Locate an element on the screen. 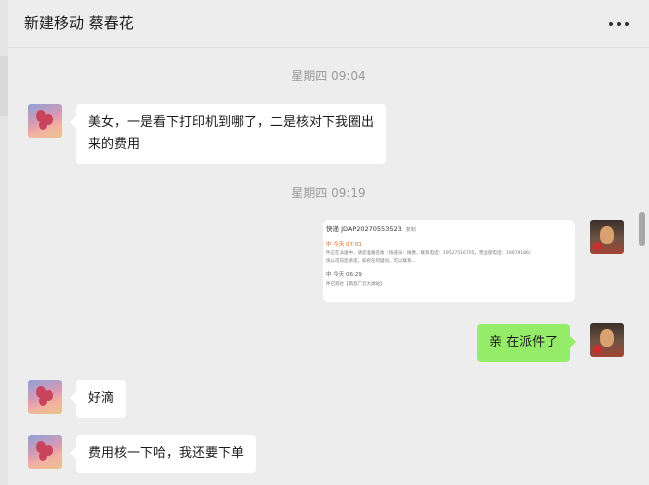 Image resolution: width=649 pixels, height=485 pixels. message-bubble: 费用核一下哈，我还要下单 is located at coordinates (163, 454).